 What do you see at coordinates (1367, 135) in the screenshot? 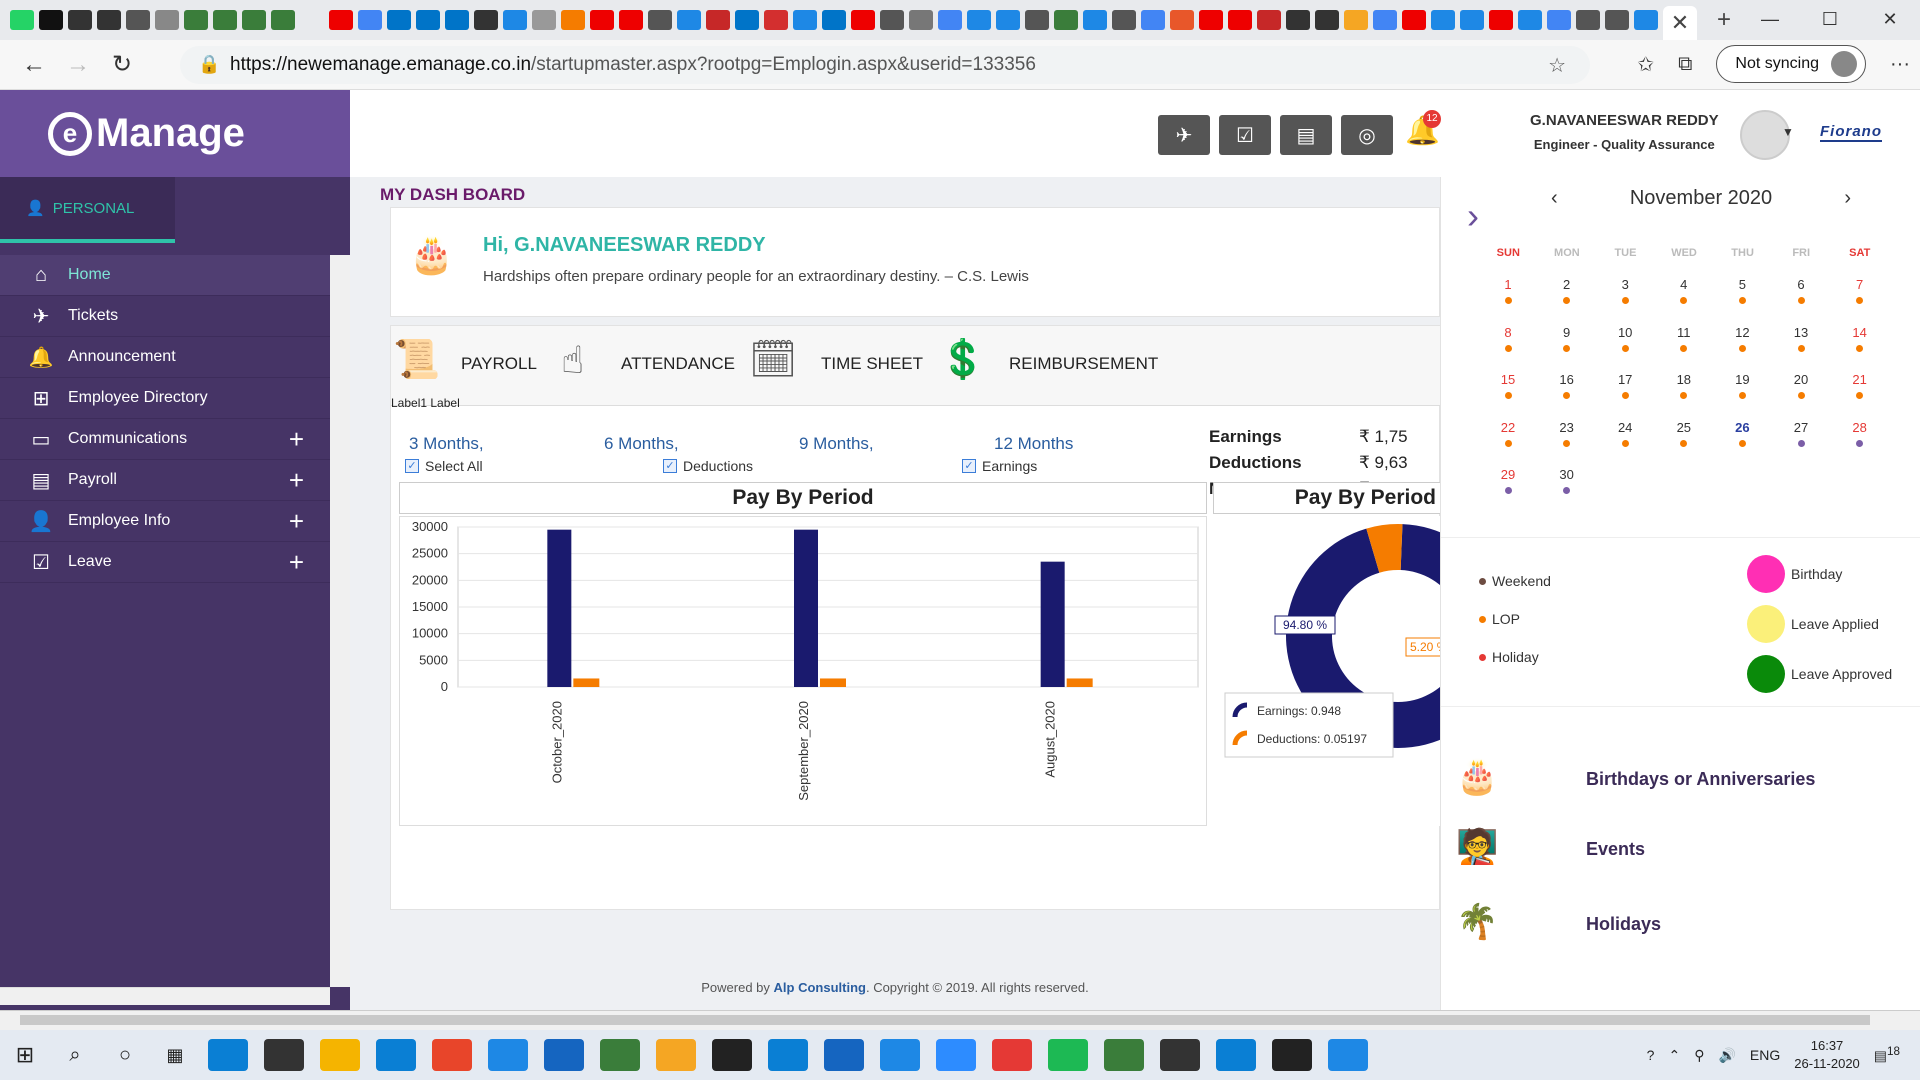
I see `biometric-button: ◎` at bounding box center [1367, 135].